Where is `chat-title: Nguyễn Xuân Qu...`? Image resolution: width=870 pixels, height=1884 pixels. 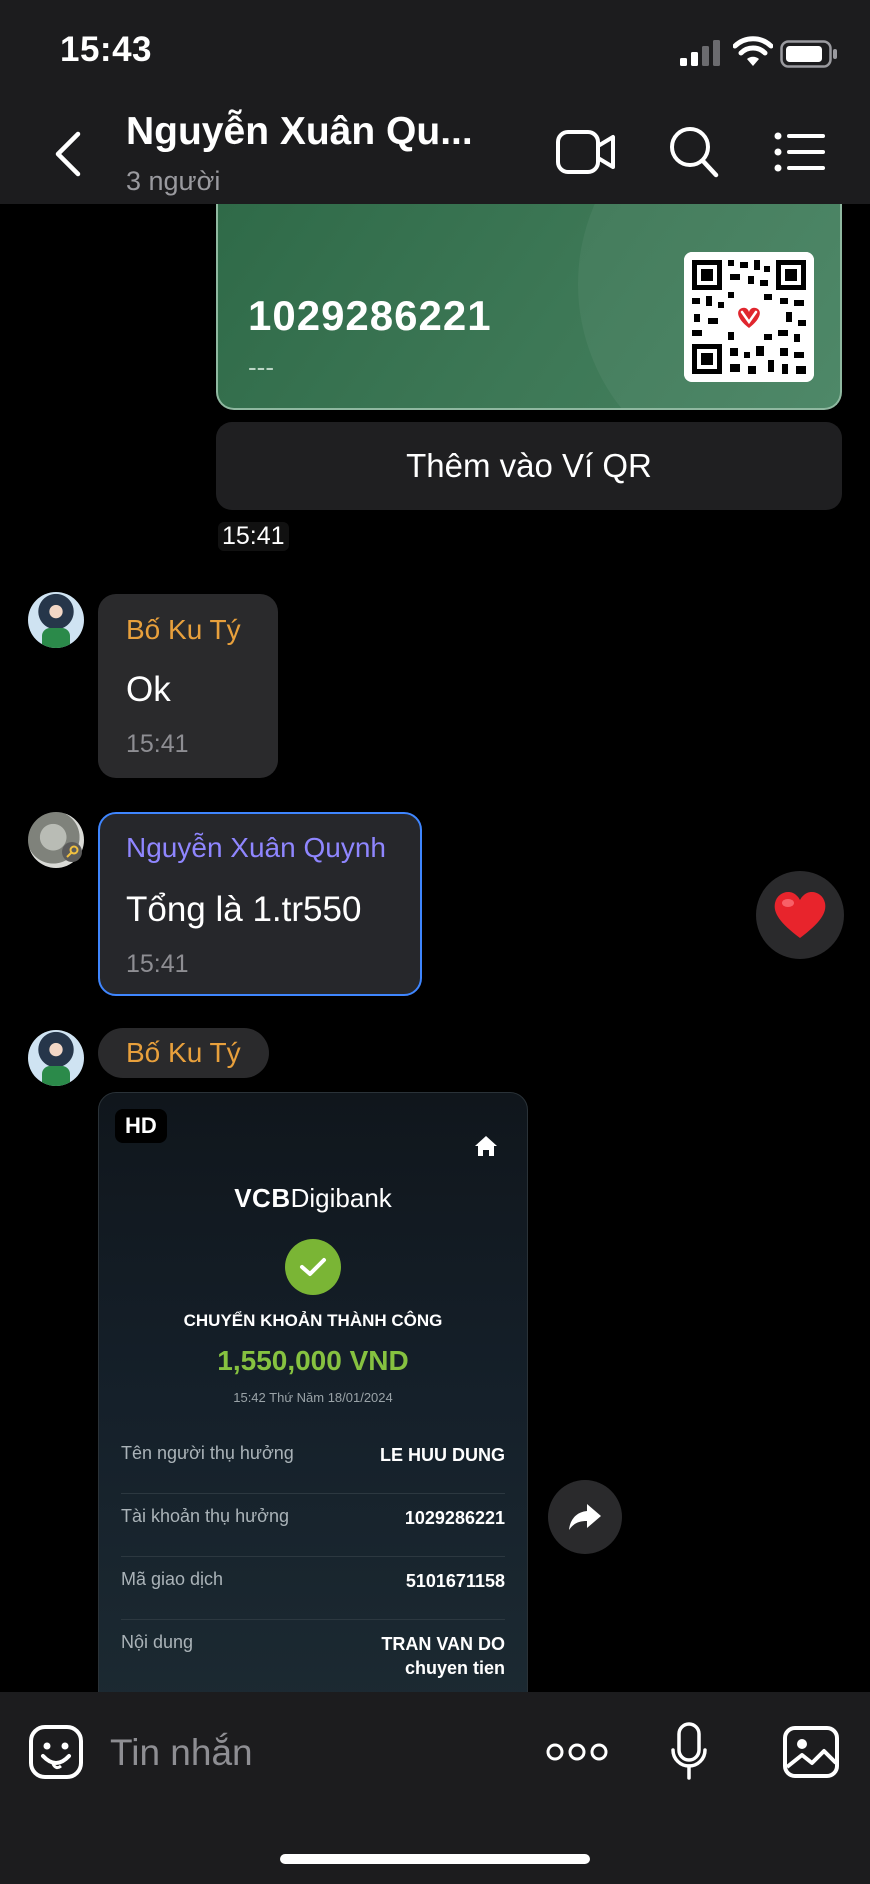 chat-title: Nguyễn Xuân Qu... is located at coordinates (299, 132).